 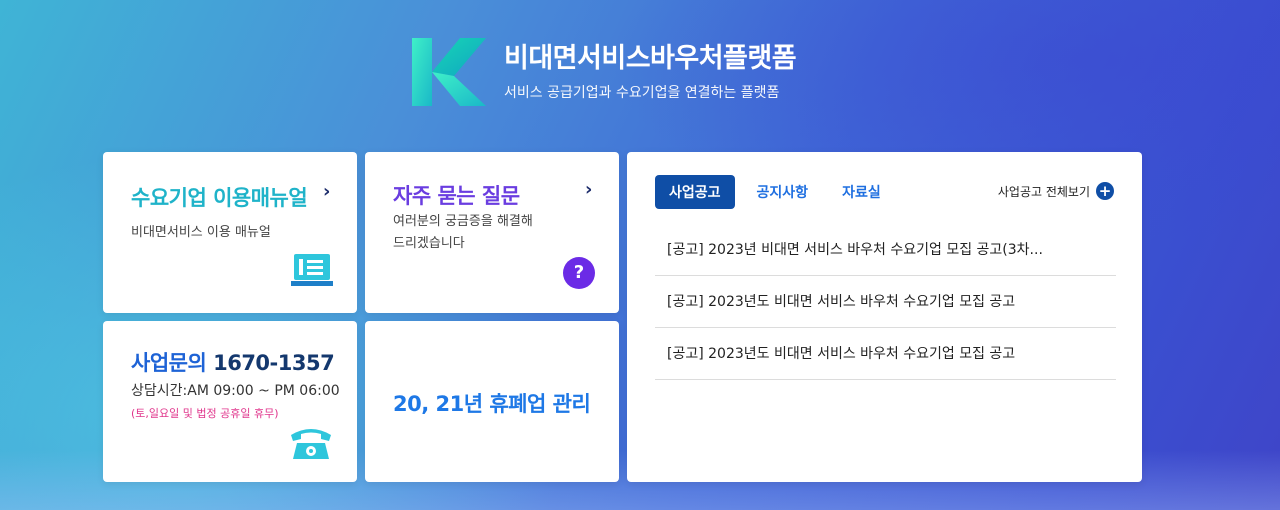 I want to click on manual-card-title: 수요기업 이용매뉴얼, so click(x=219, y=198).